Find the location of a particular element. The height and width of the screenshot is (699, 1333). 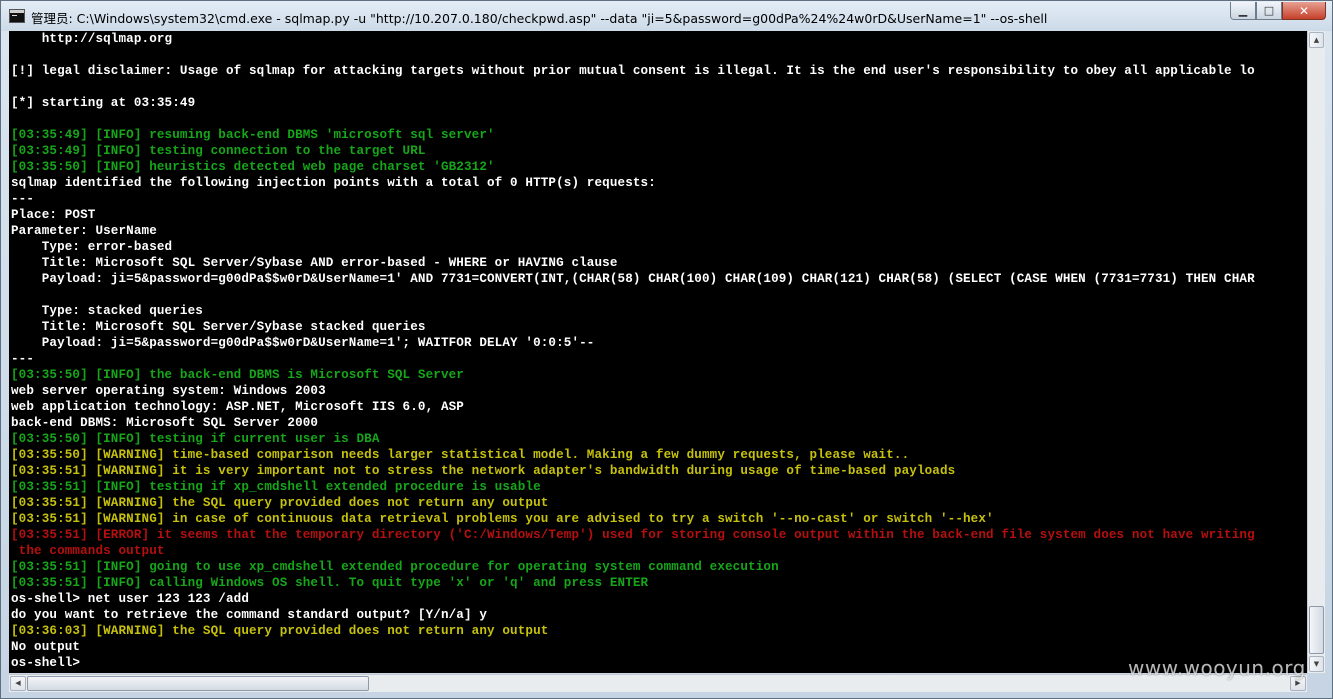

console-line: the commands output is located at coordinates (88, 551).